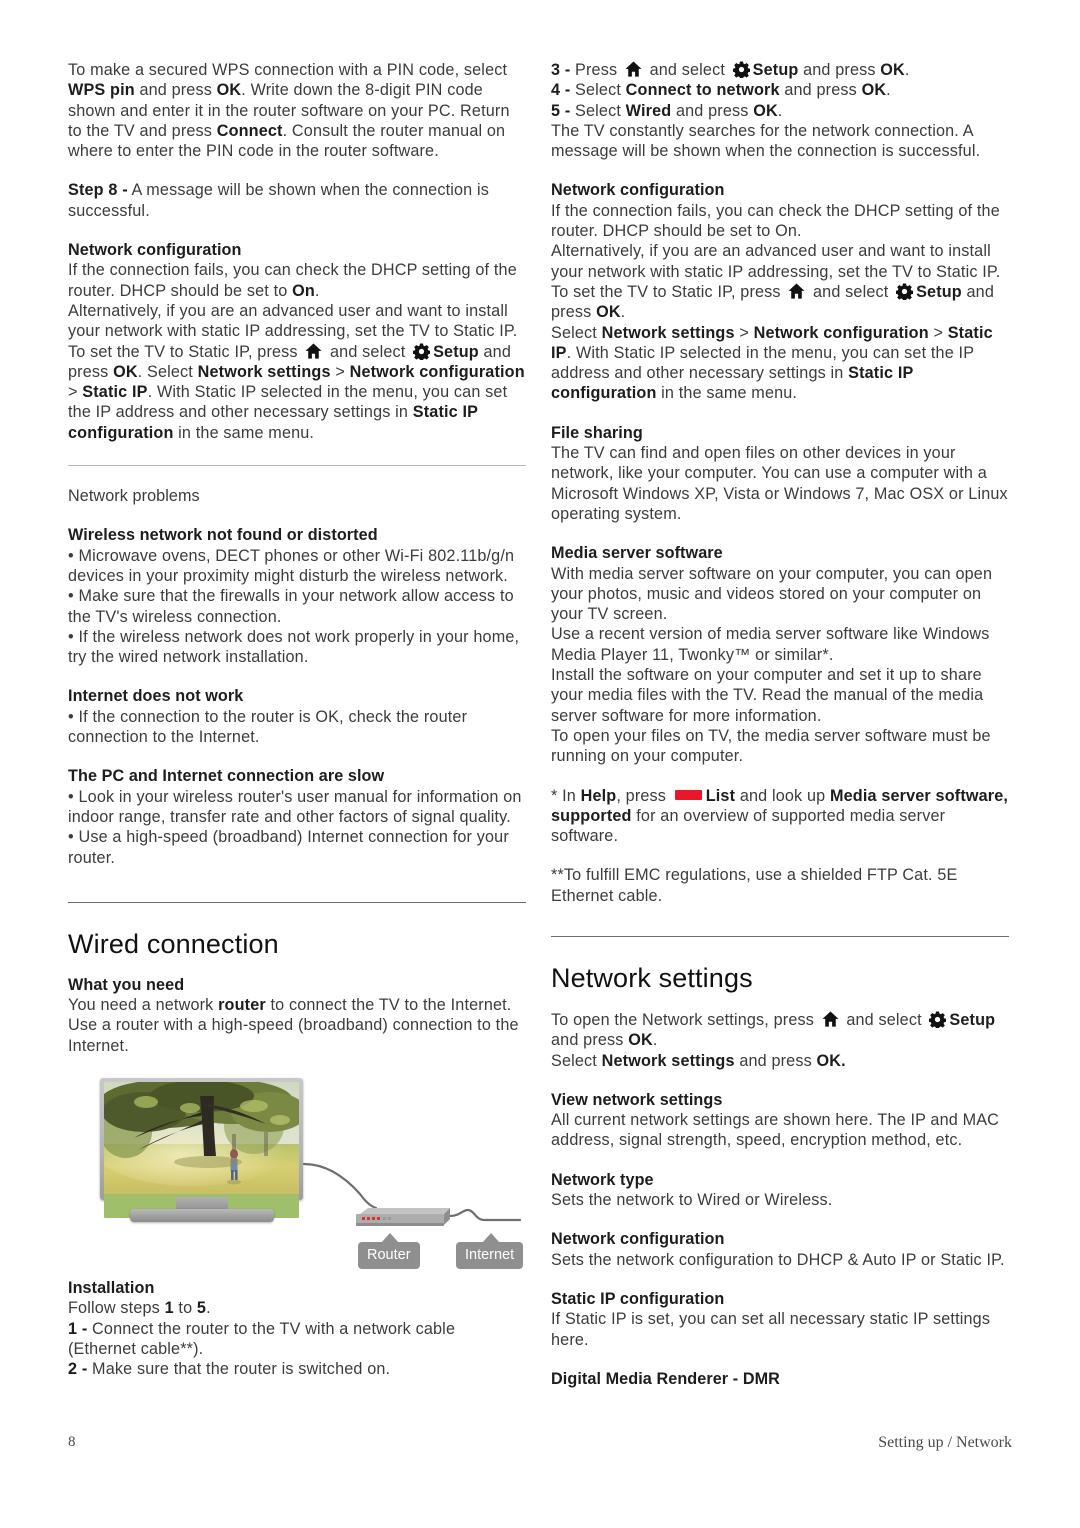 The height and width of the screenshot is (1528, 1080). I want to click on install-text-2: to, so click(185, 1308).